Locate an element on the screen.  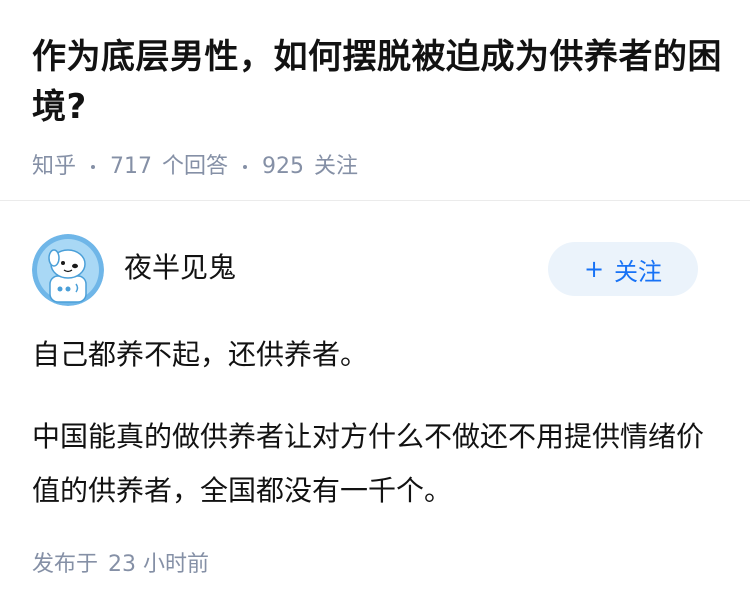
answer-paragraph: 自己都养不起，还供养者。 is located at coordinates (200, 354).